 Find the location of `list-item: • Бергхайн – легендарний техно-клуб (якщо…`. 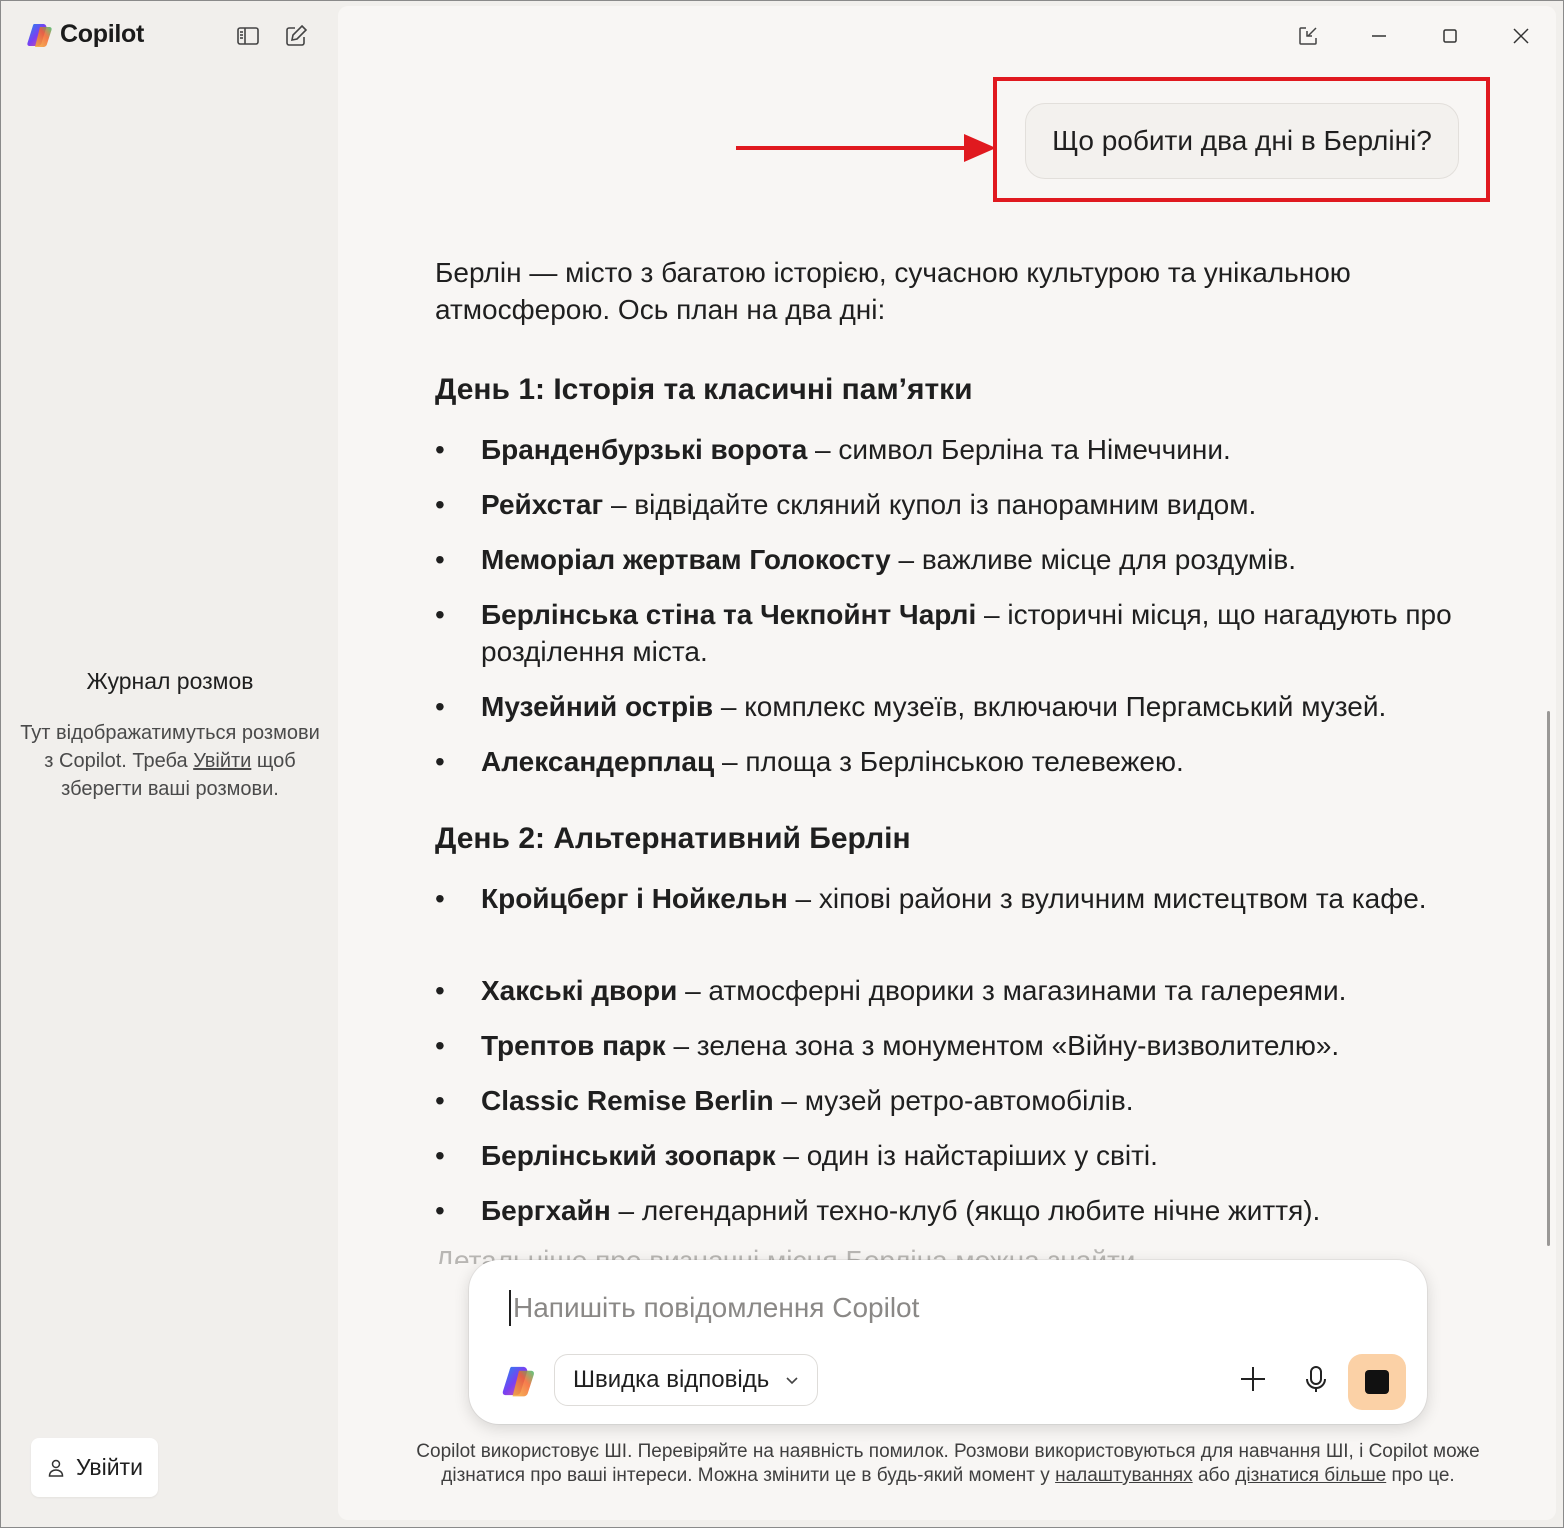

list-item: • Бергхайн – легендарний техно-клуб (якщо… is located at coordinates (945, 1210).